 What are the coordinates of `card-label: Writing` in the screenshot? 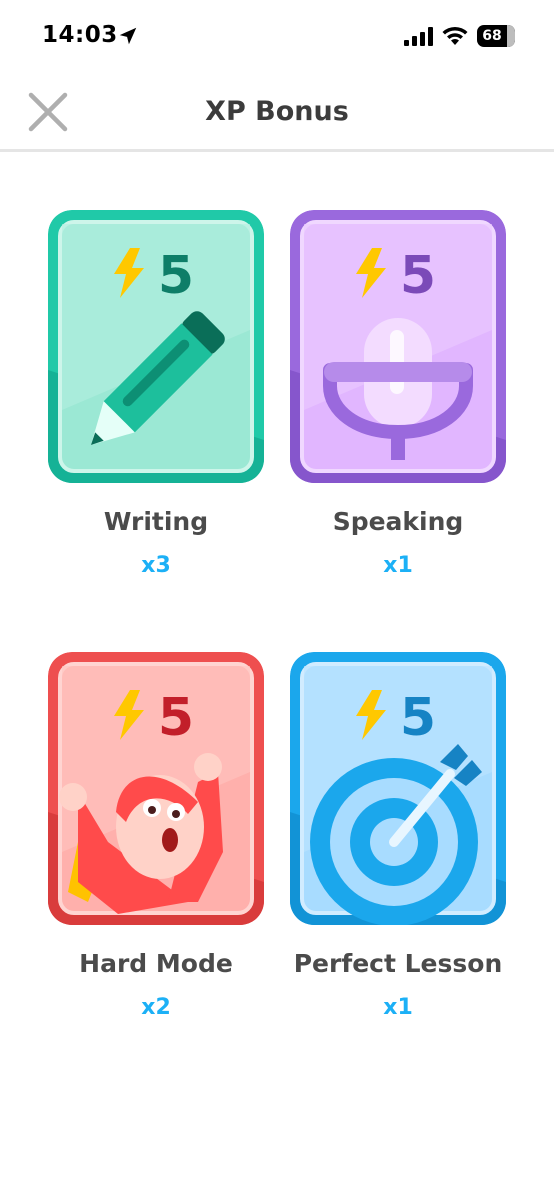 It's located at (156, 521).